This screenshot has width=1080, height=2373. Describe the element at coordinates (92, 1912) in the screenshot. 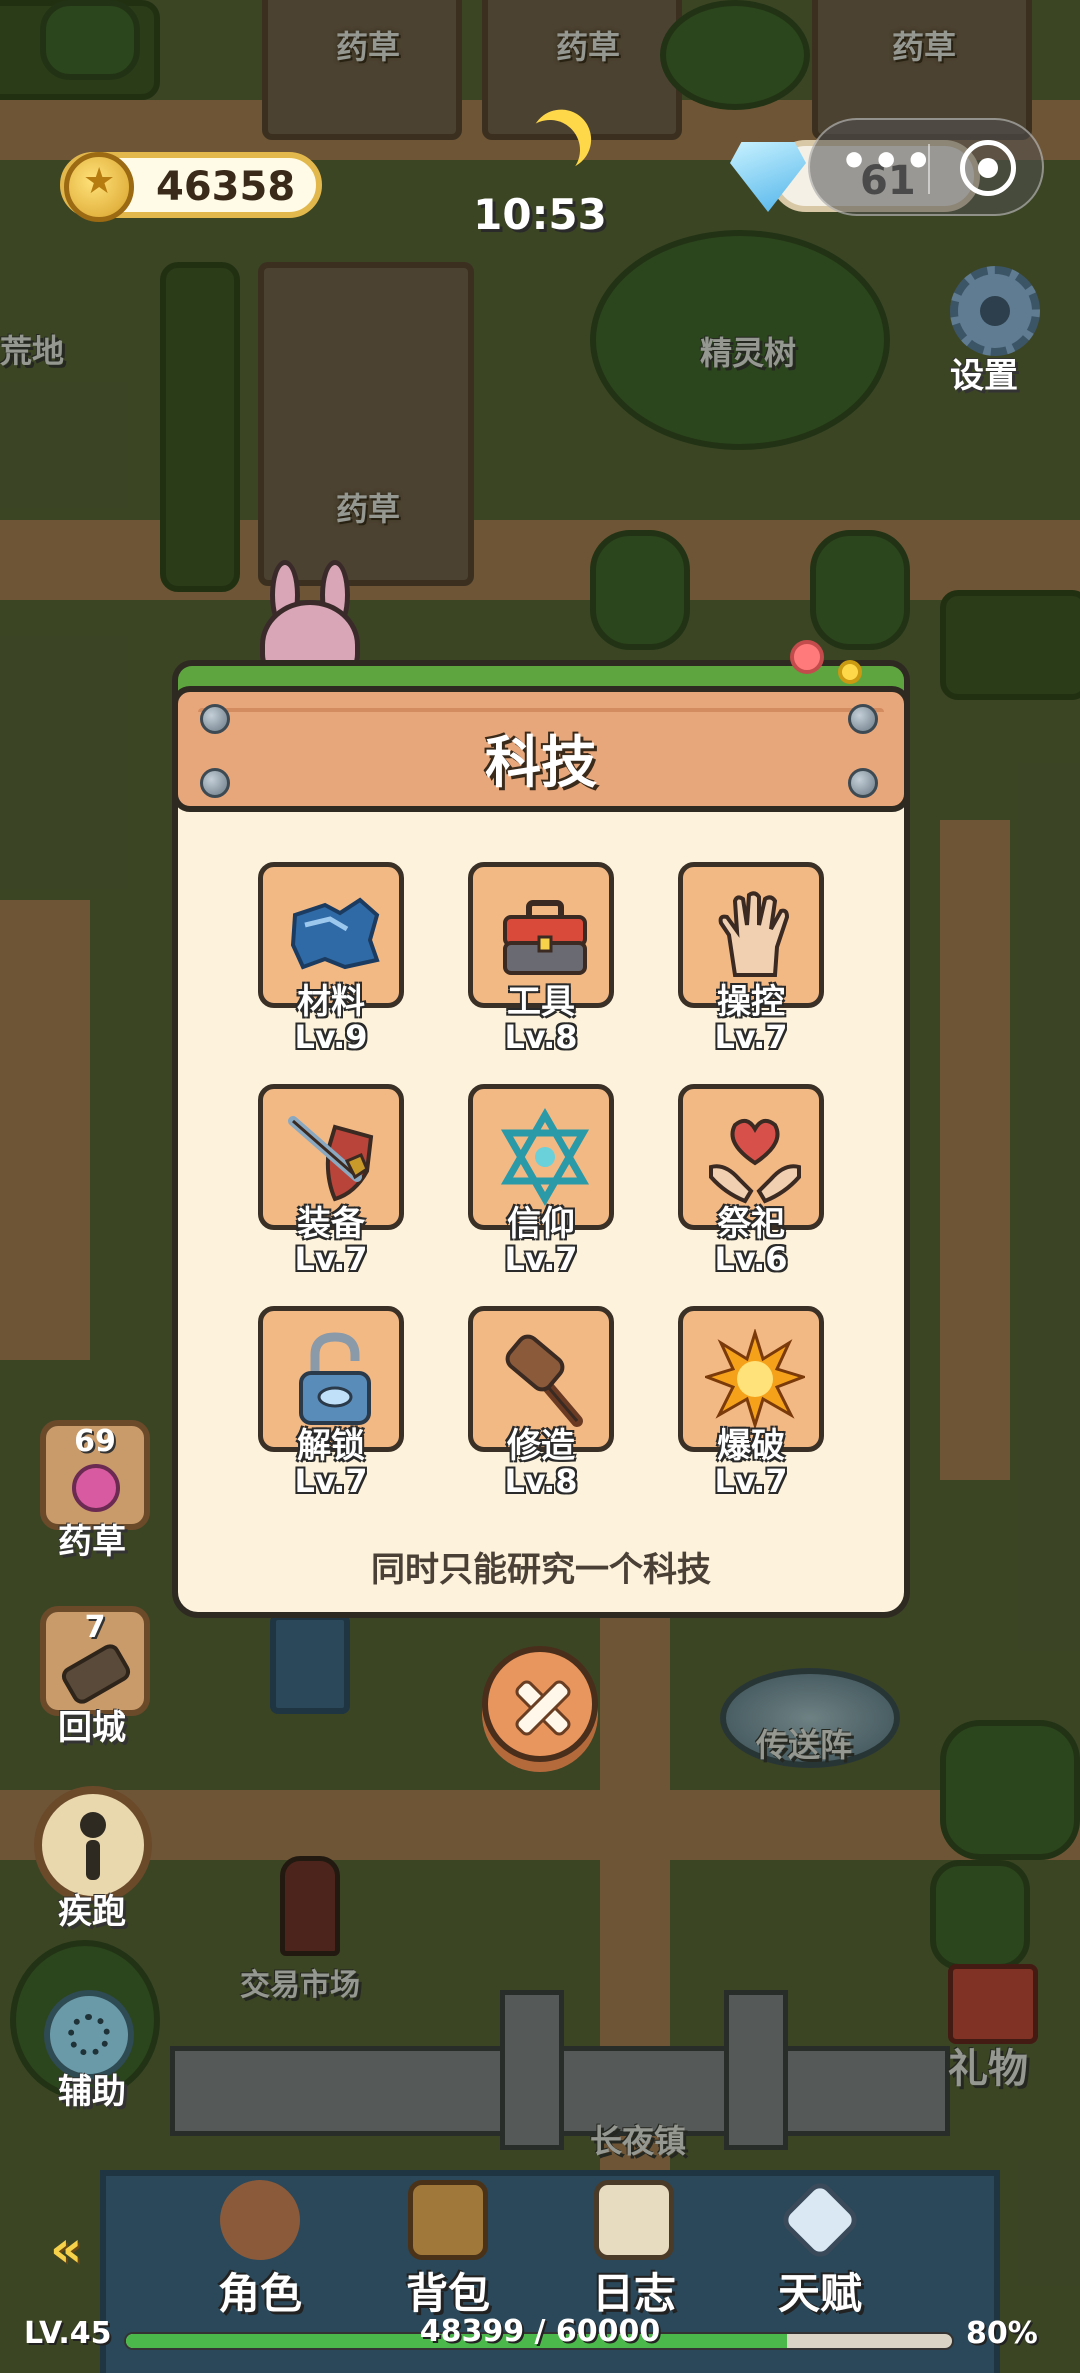

I see `sprint-label: 疾跑` at that location.